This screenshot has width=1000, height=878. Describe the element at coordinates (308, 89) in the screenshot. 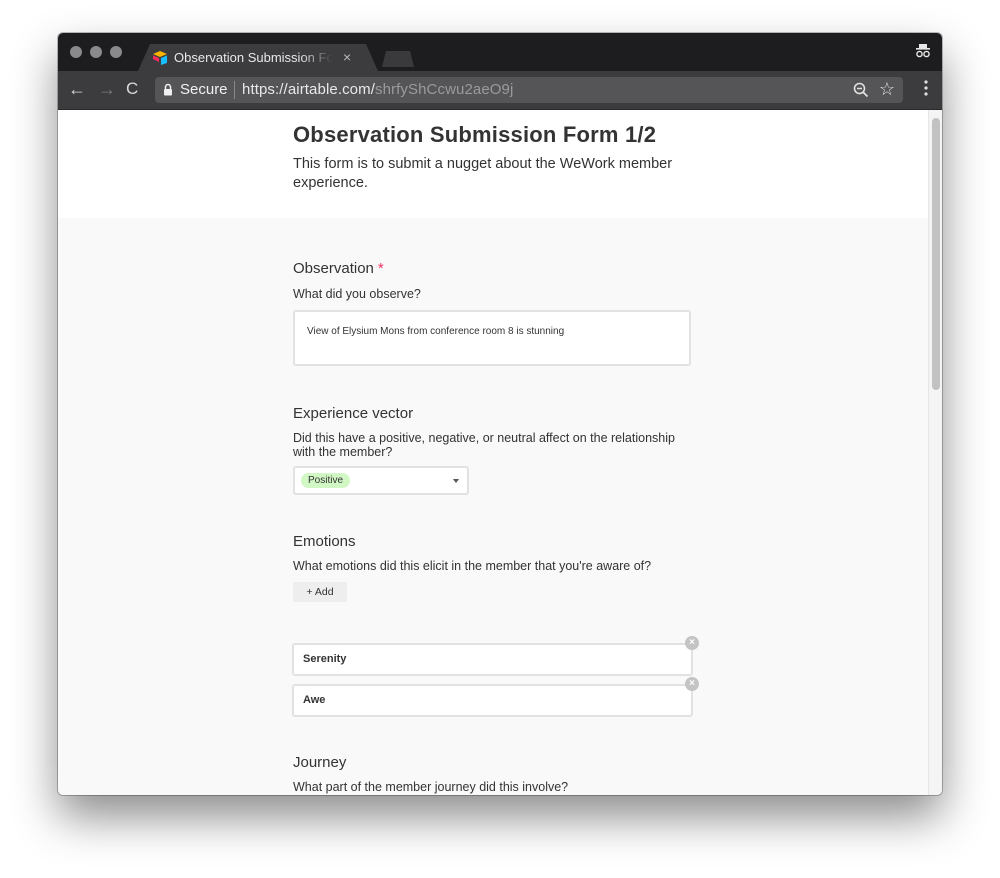

I see `url-host: https://airtable.com/` at that location.